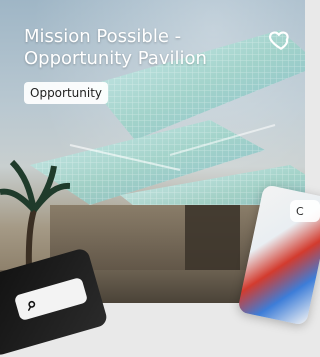  I want to click on next-card-chip: C, so click(305, 211).